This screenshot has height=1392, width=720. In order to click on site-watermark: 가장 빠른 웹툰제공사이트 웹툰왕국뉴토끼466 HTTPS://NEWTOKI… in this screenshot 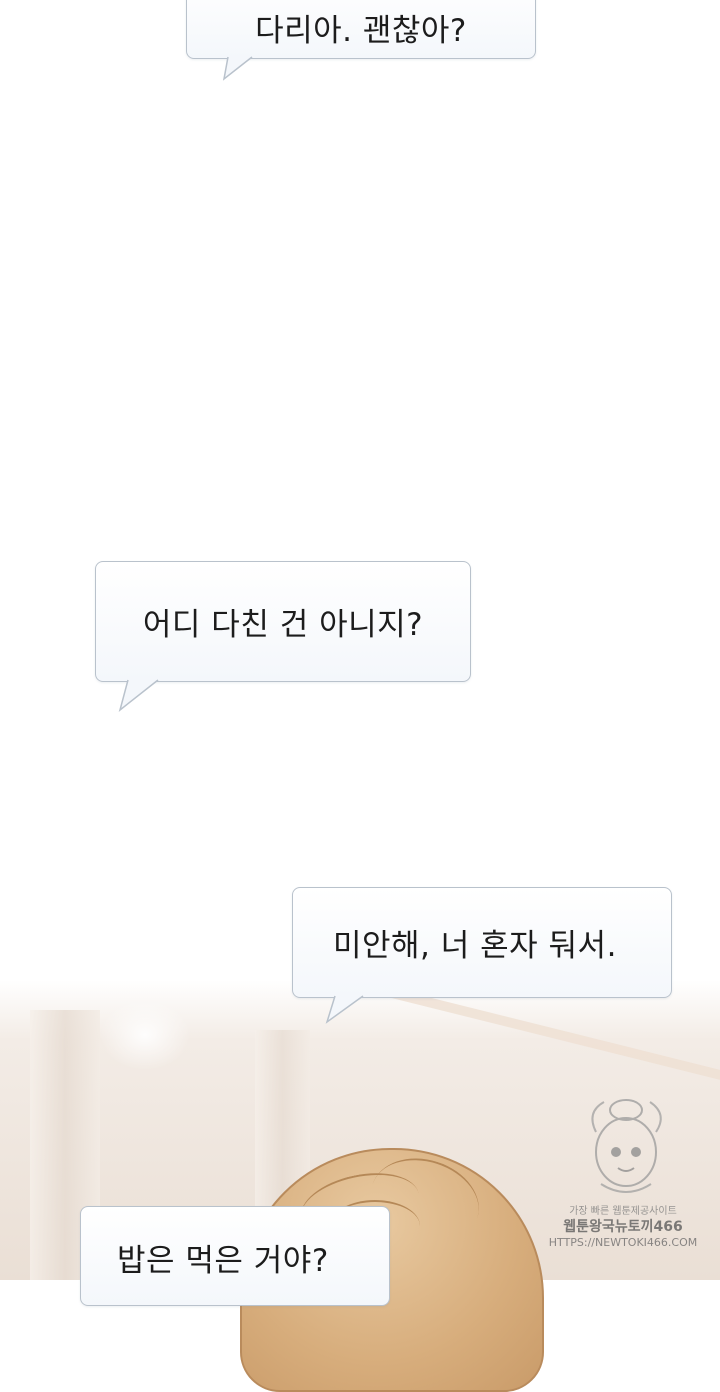, I will do `click(623, 1181)`.